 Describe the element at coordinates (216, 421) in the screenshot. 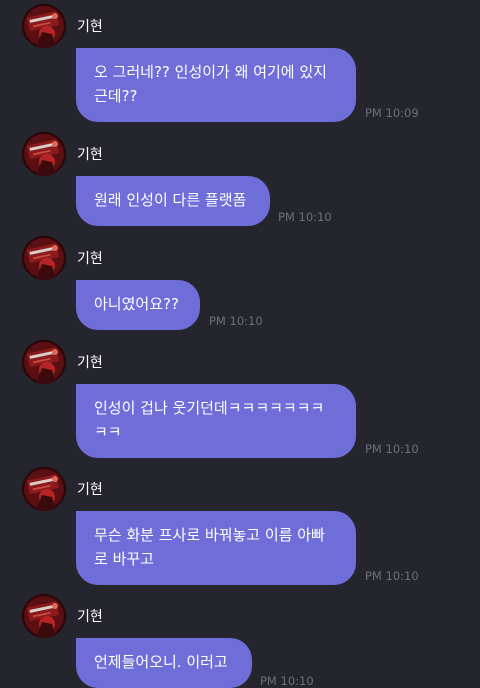

I see `message-bubble: 인성이 겁나 웃기던데ㅋㅋㅋㅋㅋㅋㅋ ㅋㅋ` at that location.